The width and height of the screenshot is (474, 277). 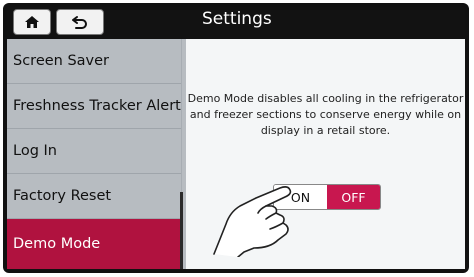 I want to click on sidebar-item-demo-mode: Demo Mode, so click(x=94, y=244).